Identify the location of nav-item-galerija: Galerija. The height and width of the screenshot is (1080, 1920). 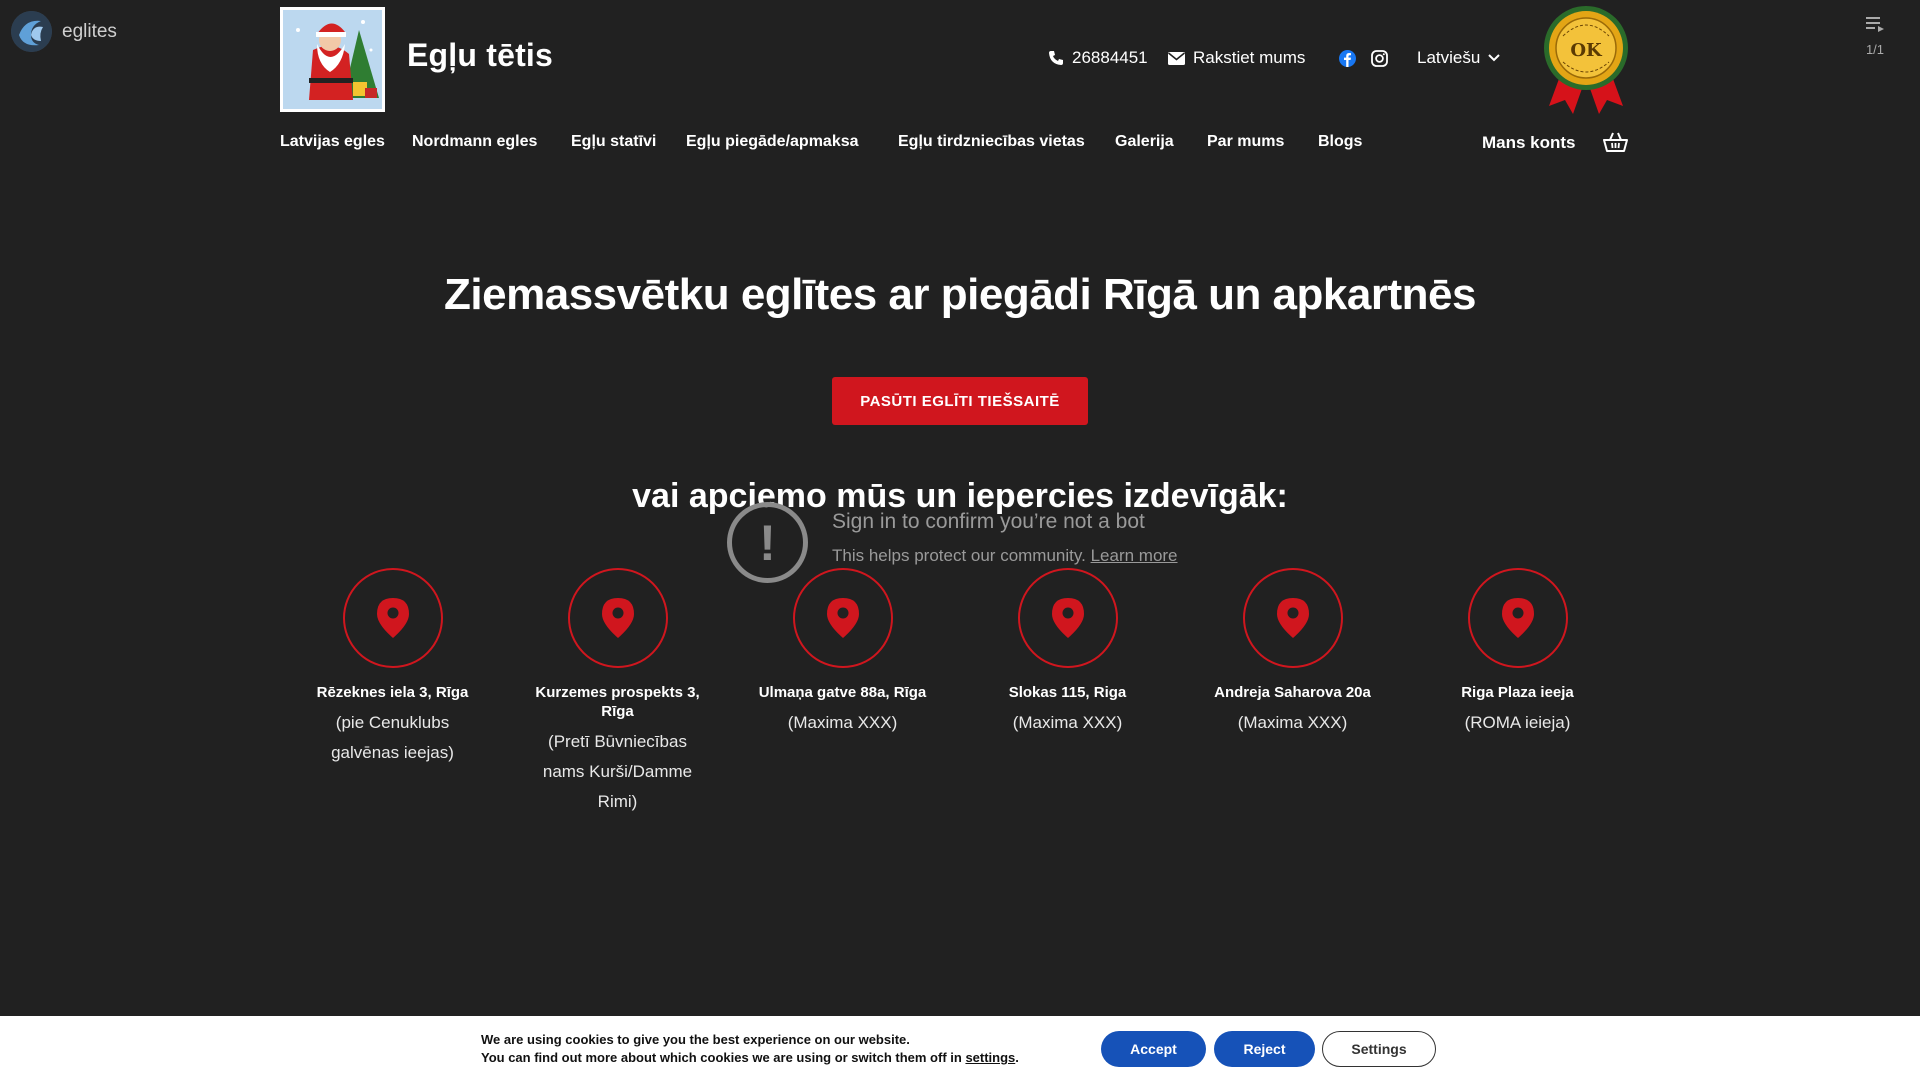
(1161, 142).